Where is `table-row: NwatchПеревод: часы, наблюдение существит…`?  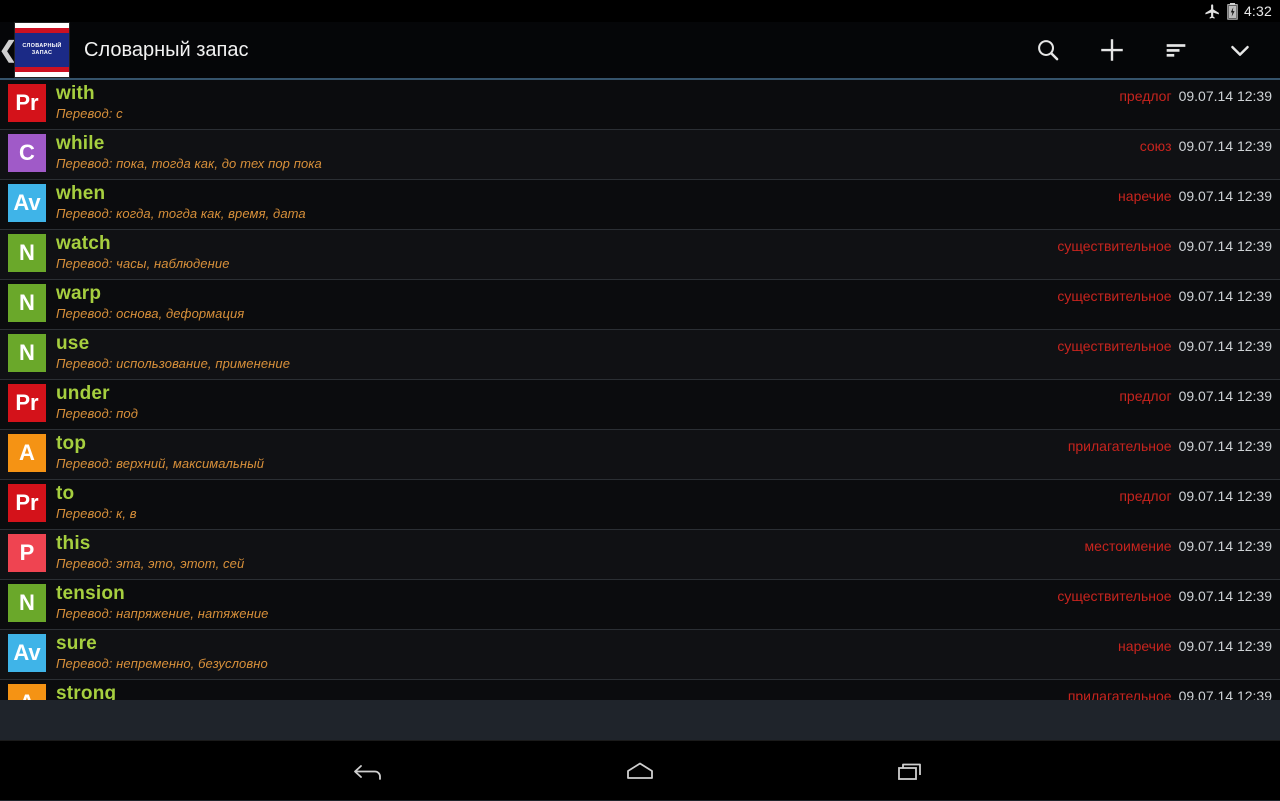 table-row: NwatchПеревод: часы, наблюдение существит… is located at coordinates (640, 255).